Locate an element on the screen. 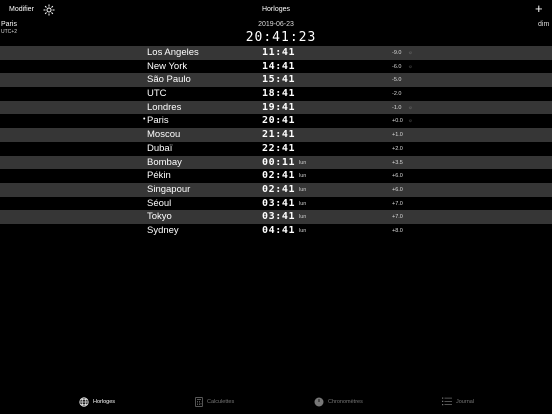 Image resolution: width=552 pixels, height=414 pixels. city-time: 11:41 is located at coordinates (279, 52).